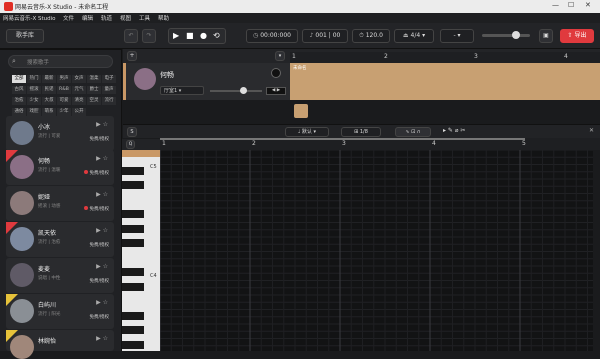 The height and width of the screenshot is (359, 600). What do you see at coordinates (301, 111) in the screenshot?
I see `region-thumbnail` at bounding box center [301, 111].